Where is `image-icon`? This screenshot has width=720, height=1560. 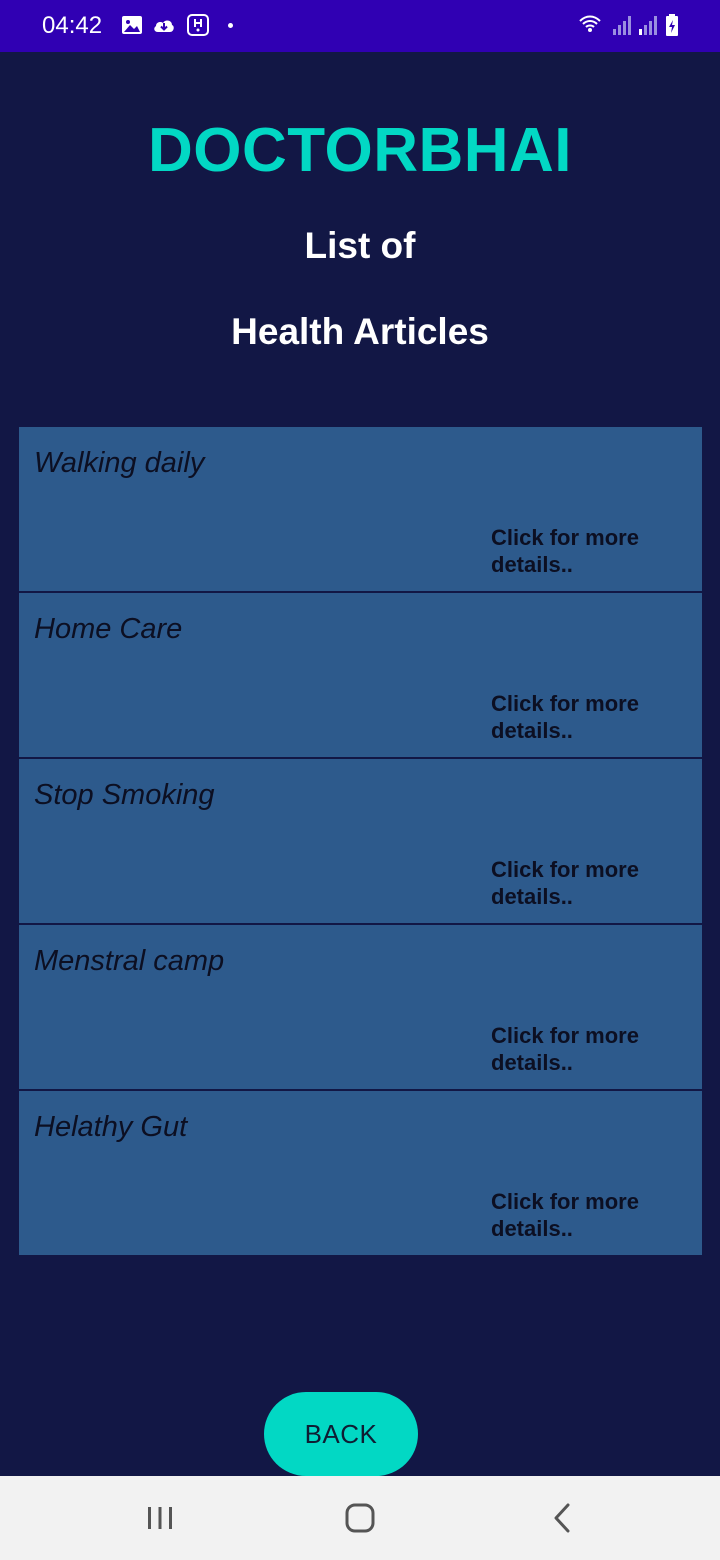
image-icon is located at coordinates (132, 25).